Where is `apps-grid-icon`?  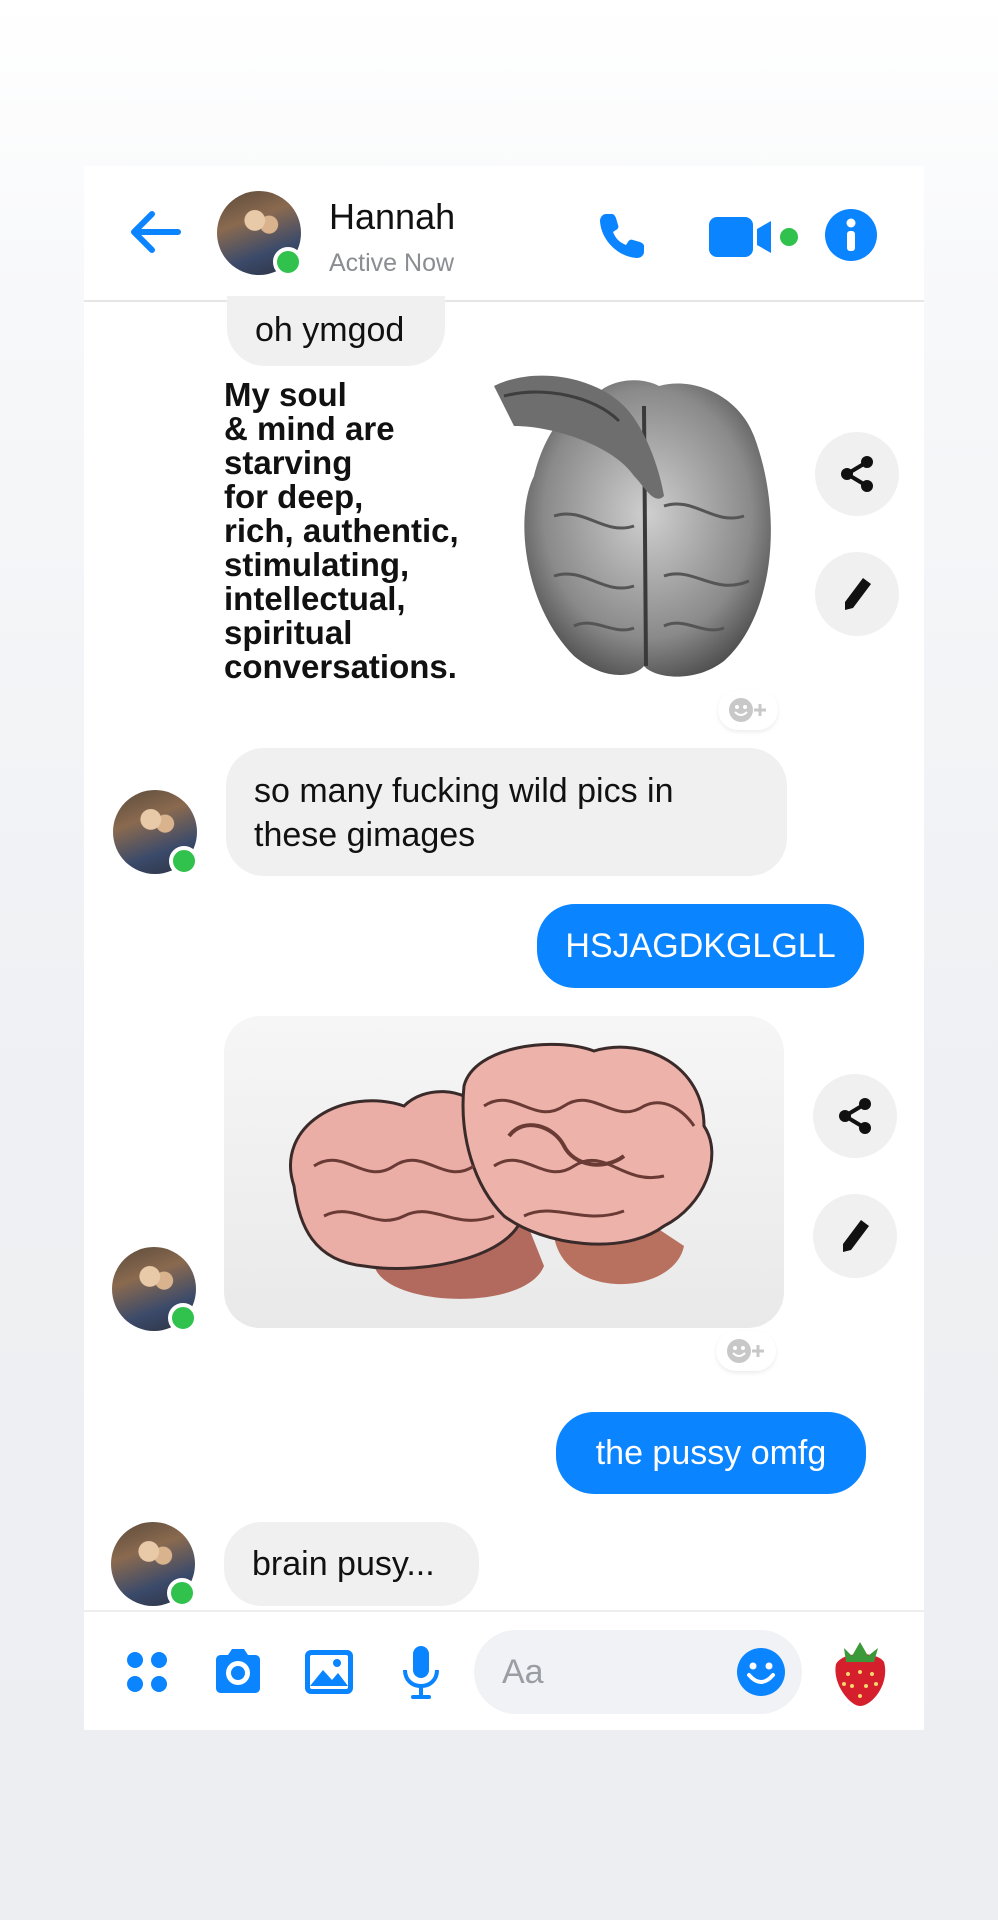 apps-grid-icon is located at coordinates (147, 1672).